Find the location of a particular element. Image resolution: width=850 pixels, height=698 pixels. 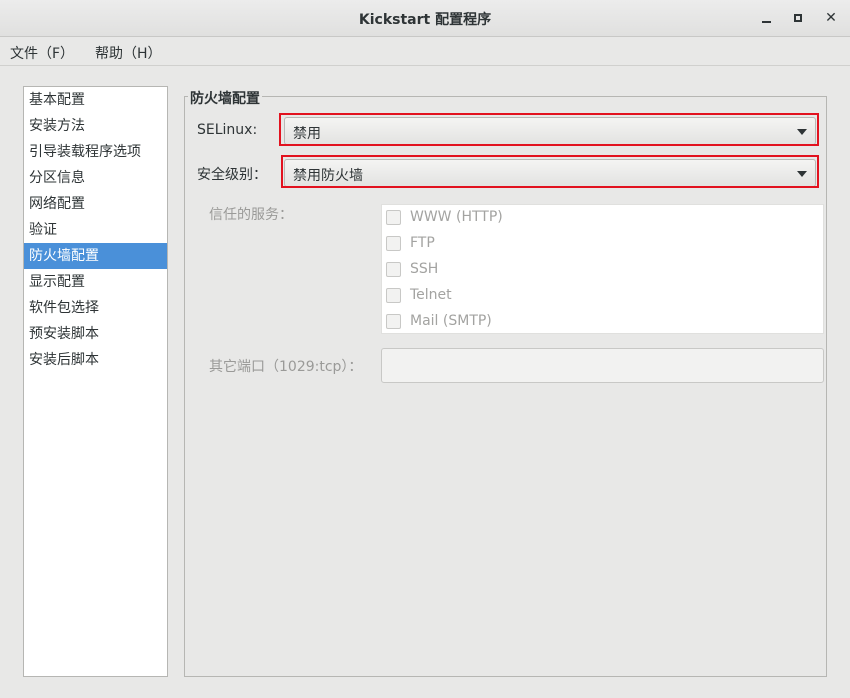

menu-bar: 文件（F） 帮助（H） is located at coordinates (425, 51).